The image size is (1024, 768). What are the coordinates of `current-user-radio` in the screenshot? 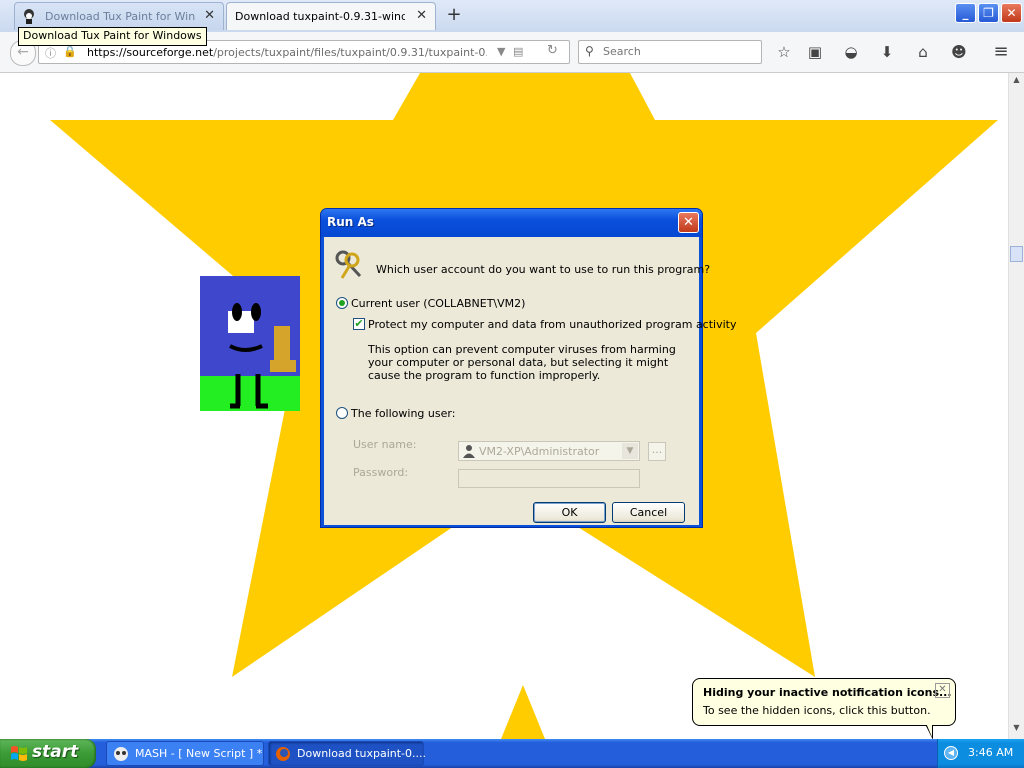 It's located at (342, 303).